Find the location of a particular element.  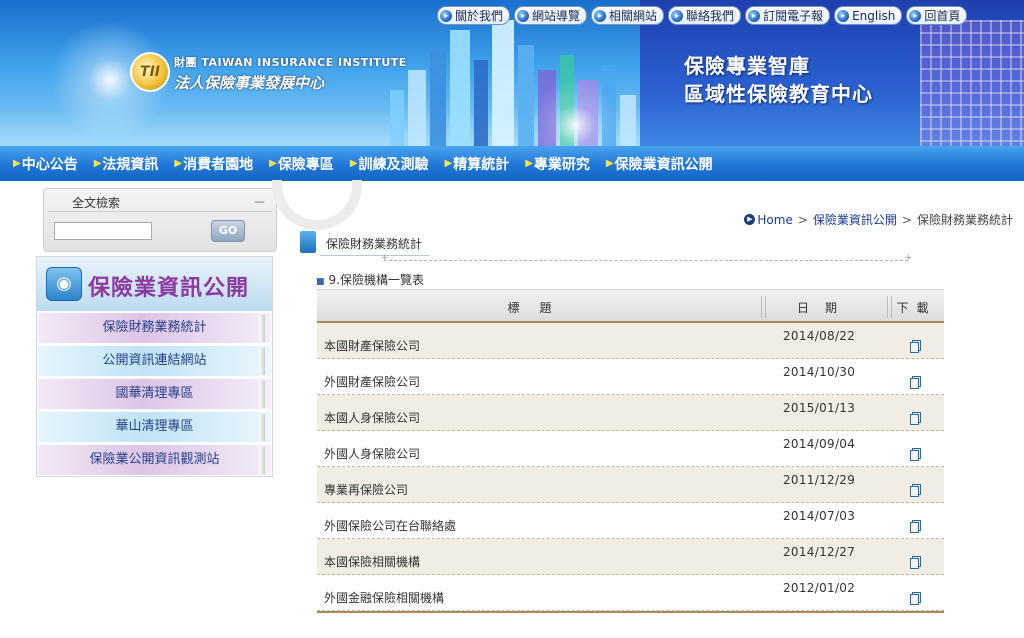

collapse-icon: － is located at coordinates (259, 201).